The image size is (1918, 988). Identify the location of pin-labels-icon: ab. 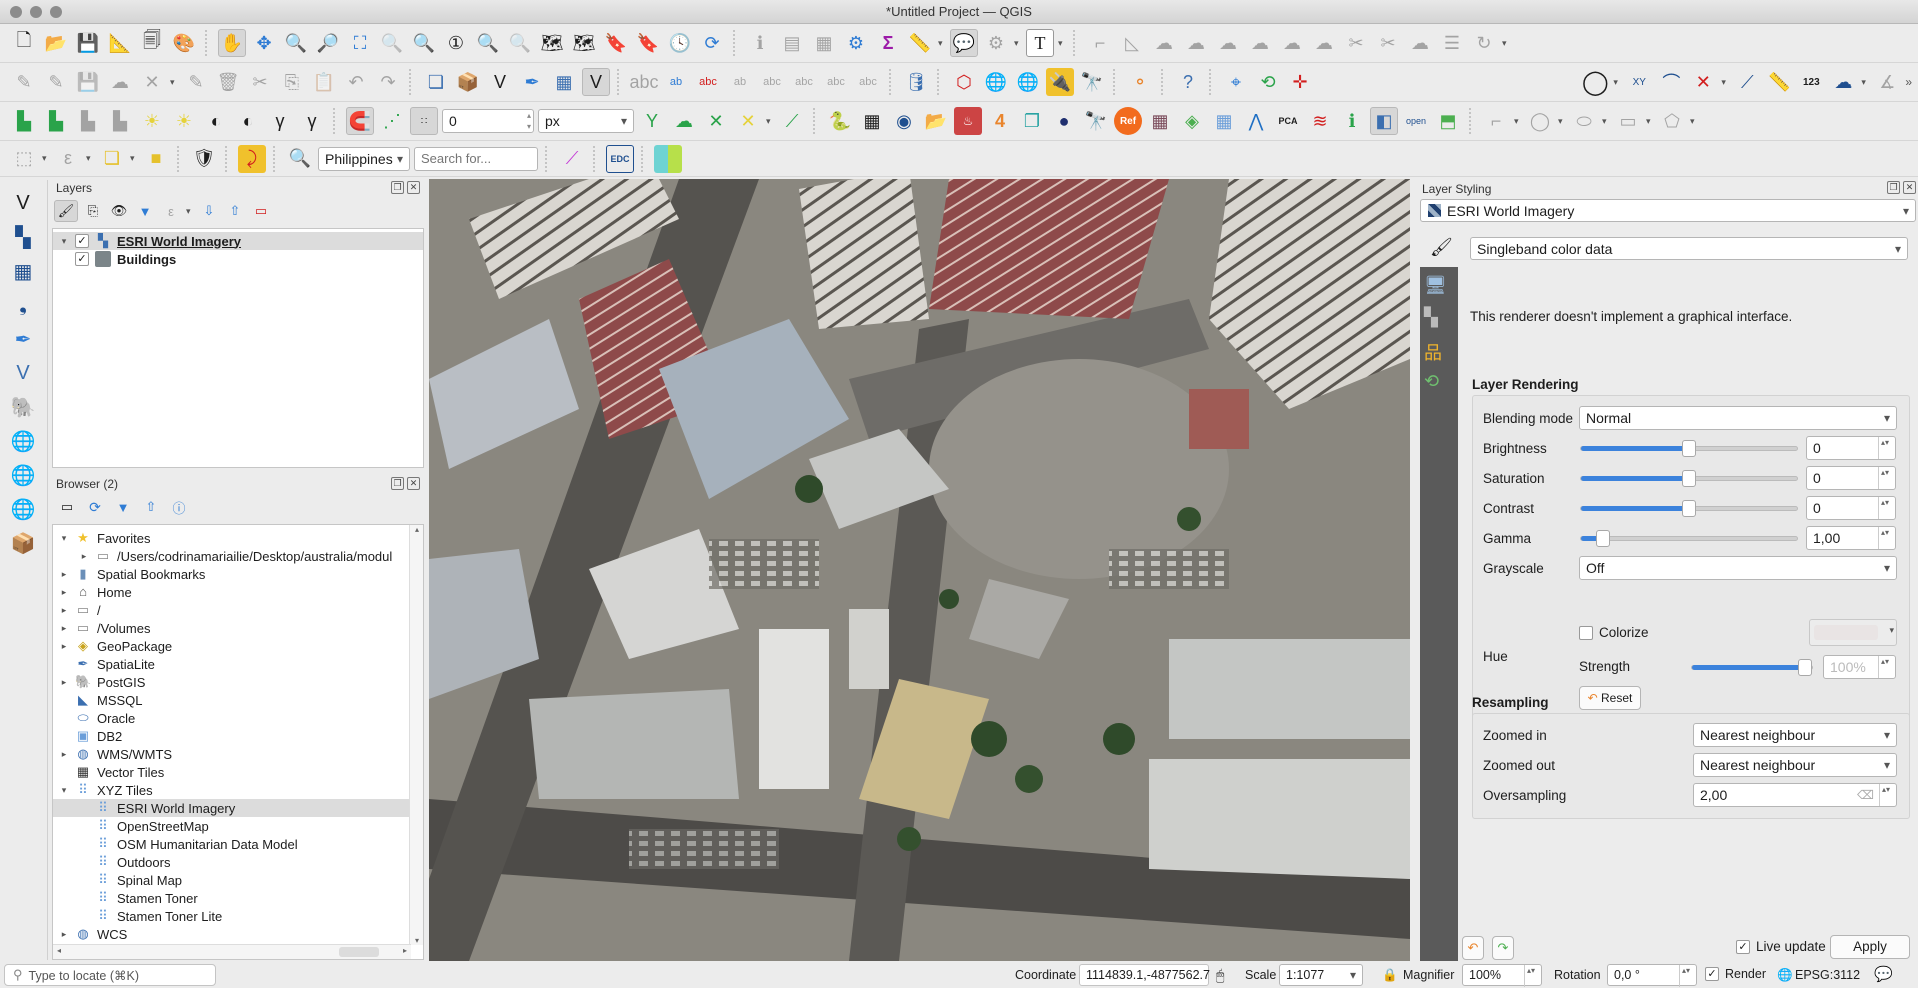
(740, 82).